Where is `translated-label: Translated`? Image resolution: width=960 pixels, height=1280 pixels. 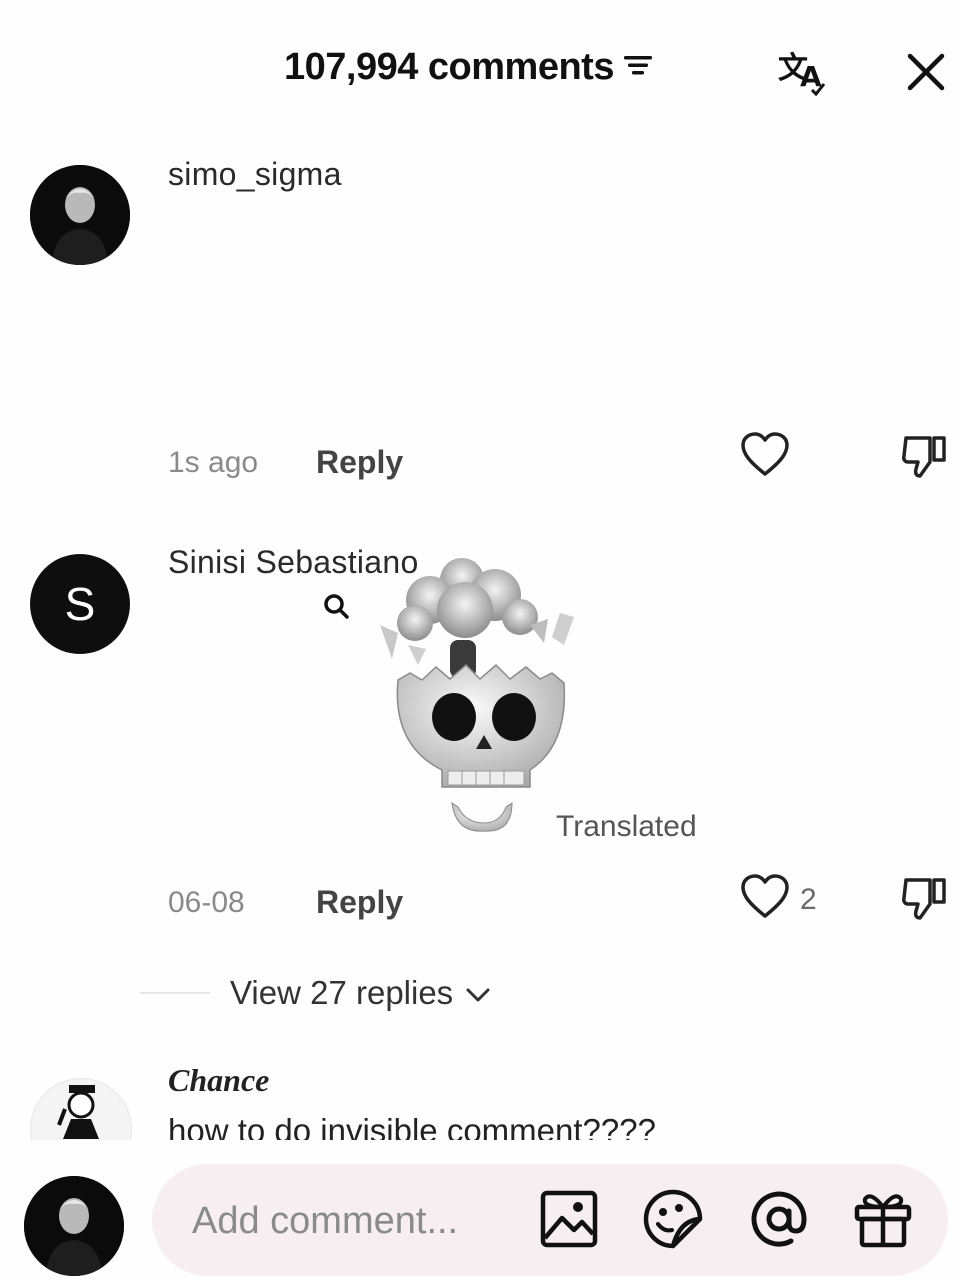
translated-label: Translated is located at coordinates (626, 827).